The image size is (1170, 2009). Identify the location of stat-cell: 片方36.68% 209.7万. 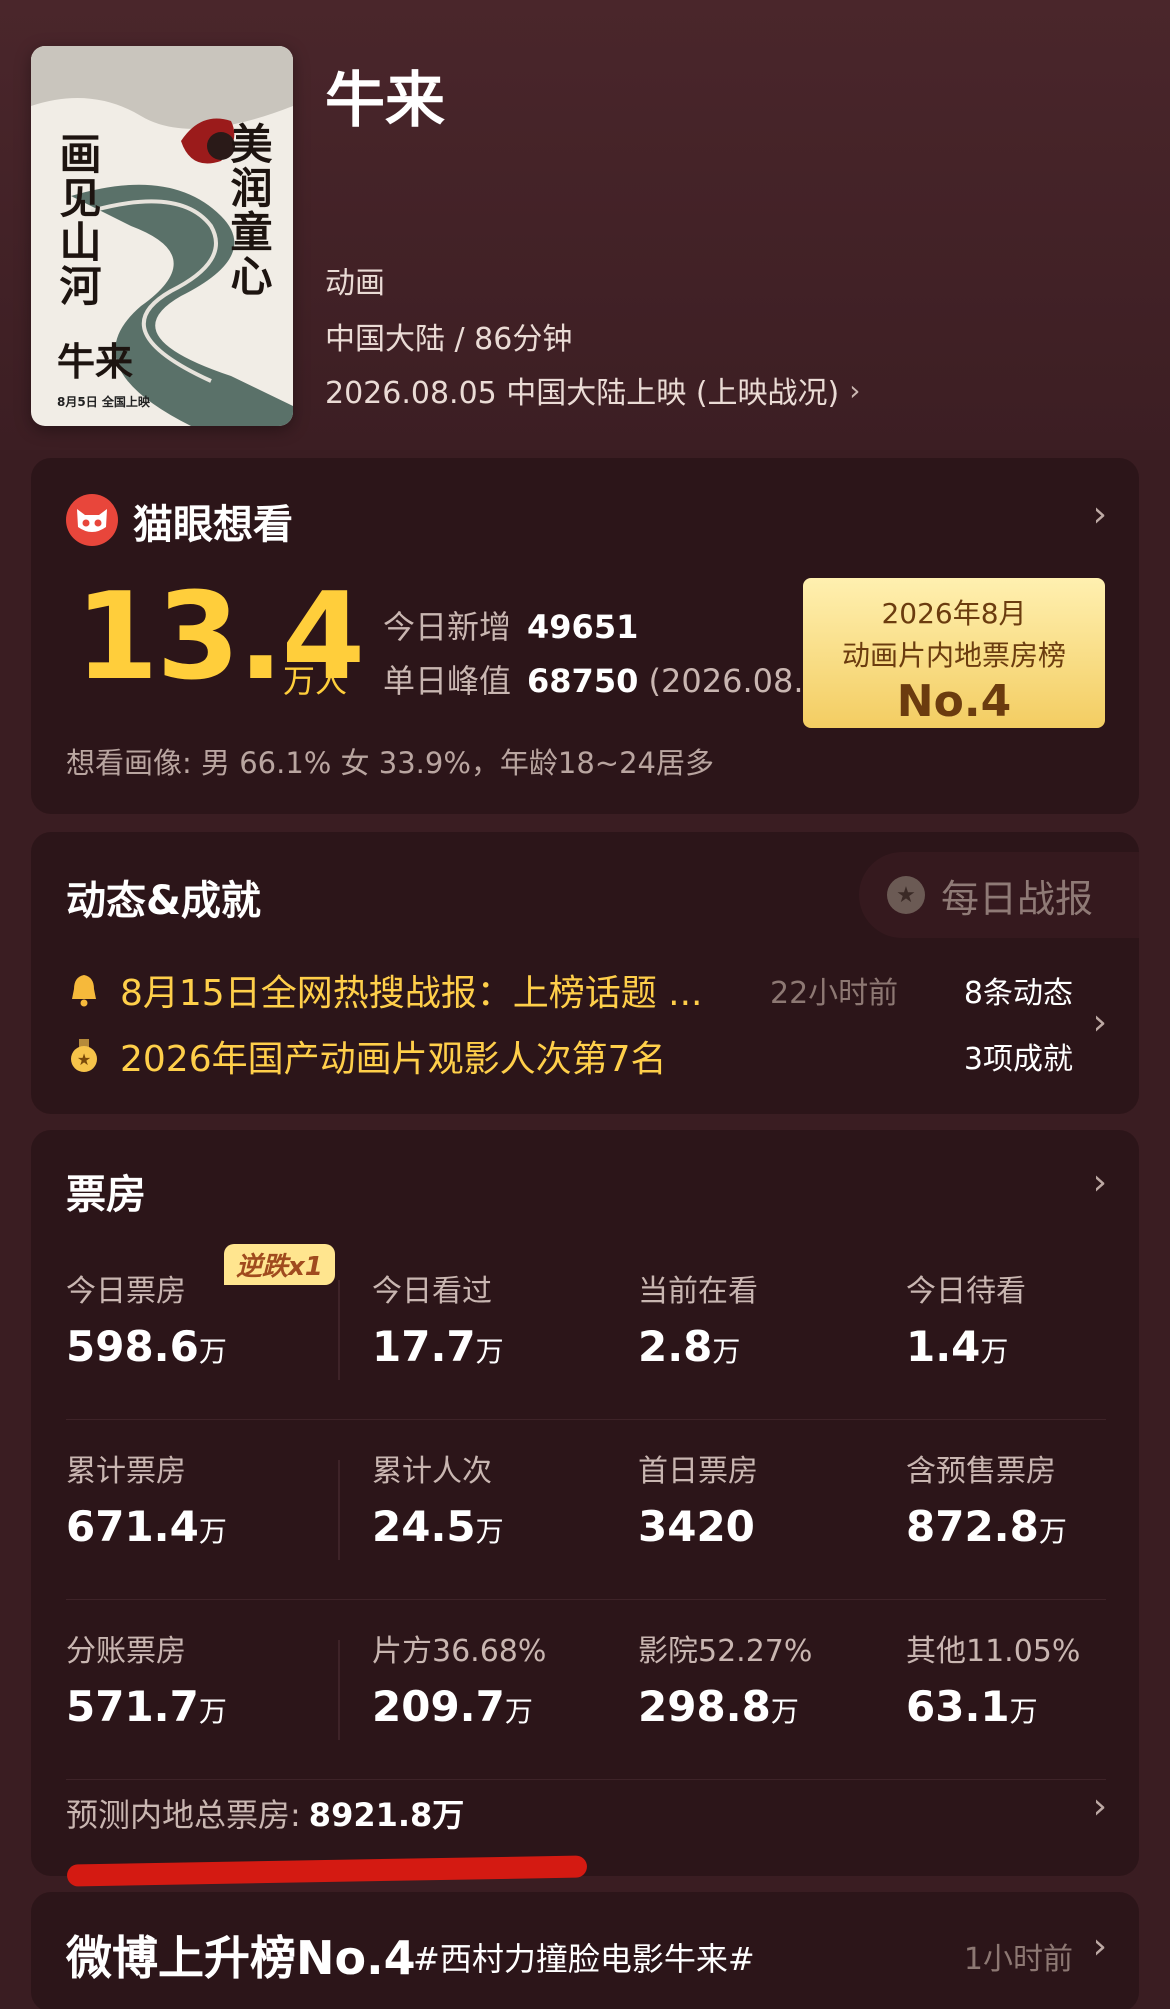
(459, 1678).